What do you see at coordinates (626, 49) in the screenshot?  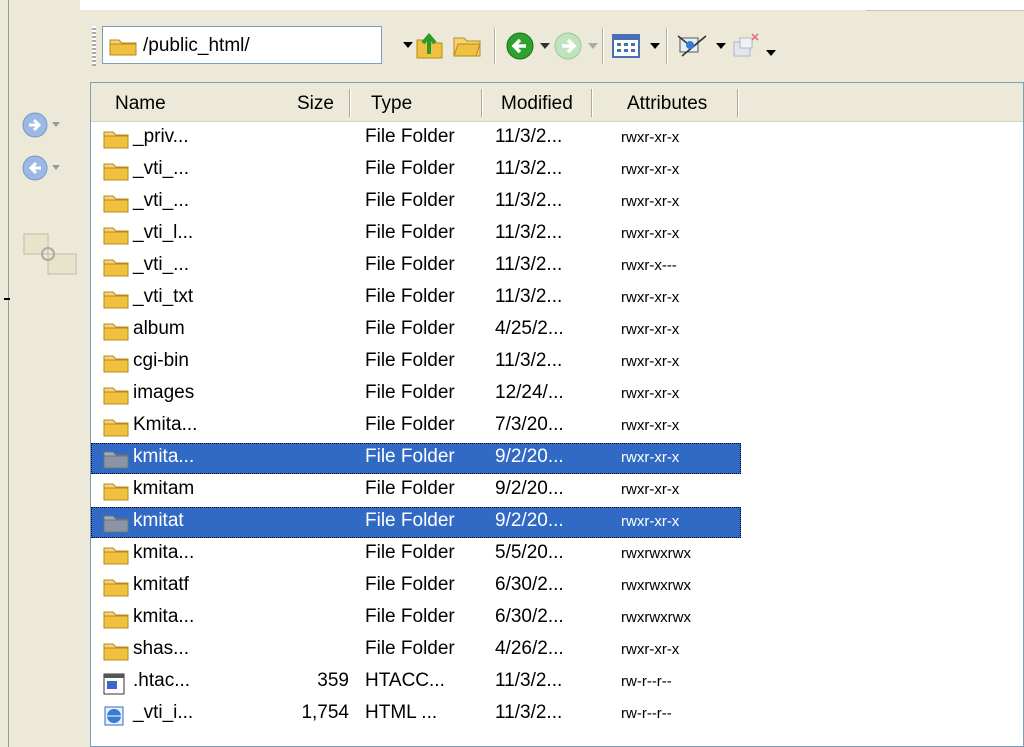 I see `view-mode-icon` at bounding box center [626, 49].